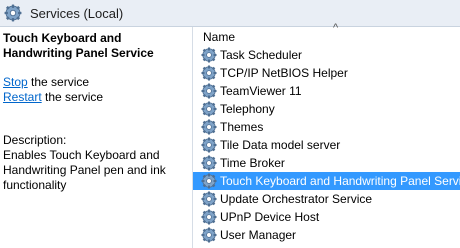 This screenshot has width=460, height=248. Describe the element at coordinates (326, 217) in the screenshot. I see `service-row: UPnP Device Host` at that location.